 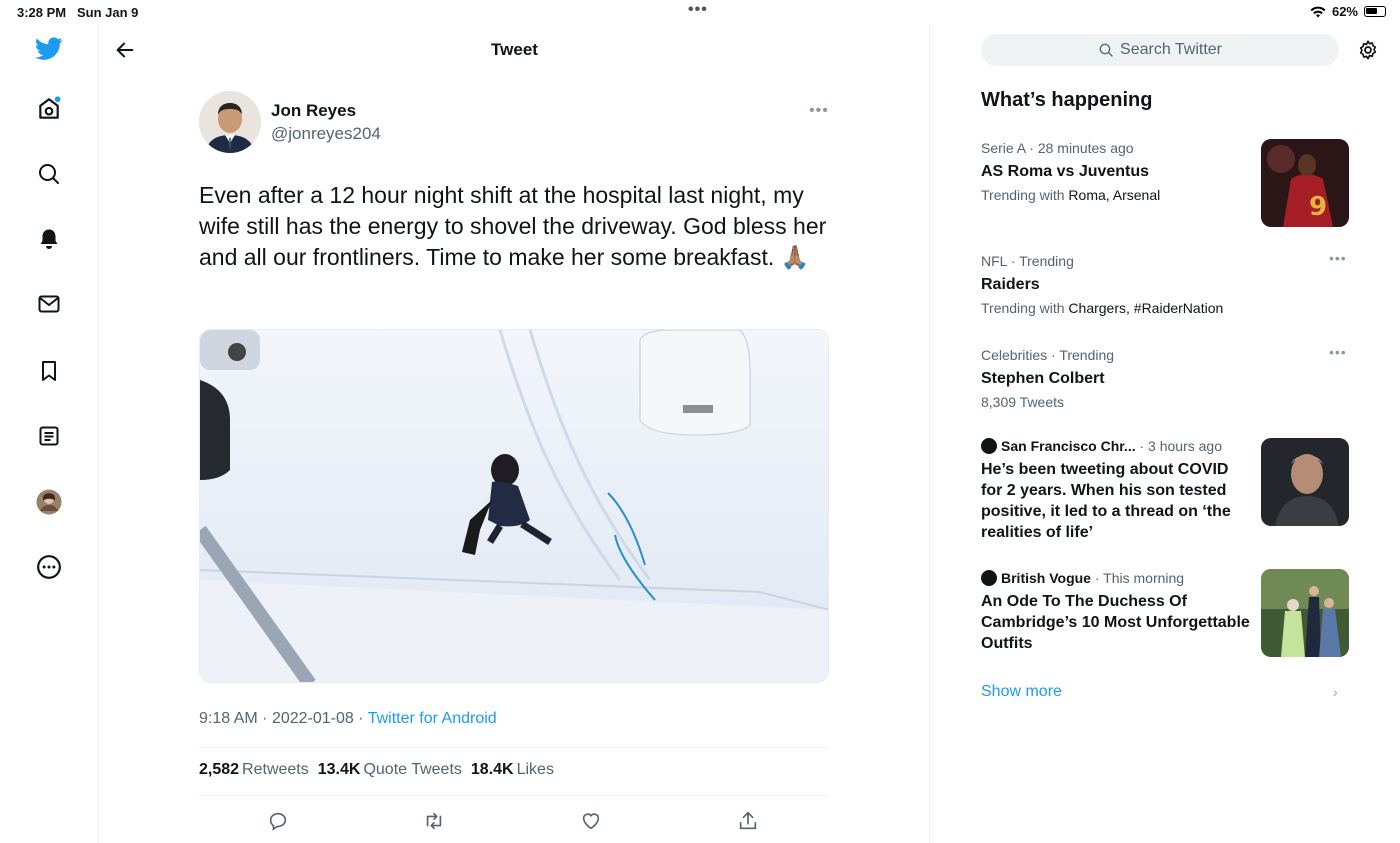 What do you see at coordinates (49, 567) in the screenshot?
I see `more-options-icon` at bounding box center [49, 567].